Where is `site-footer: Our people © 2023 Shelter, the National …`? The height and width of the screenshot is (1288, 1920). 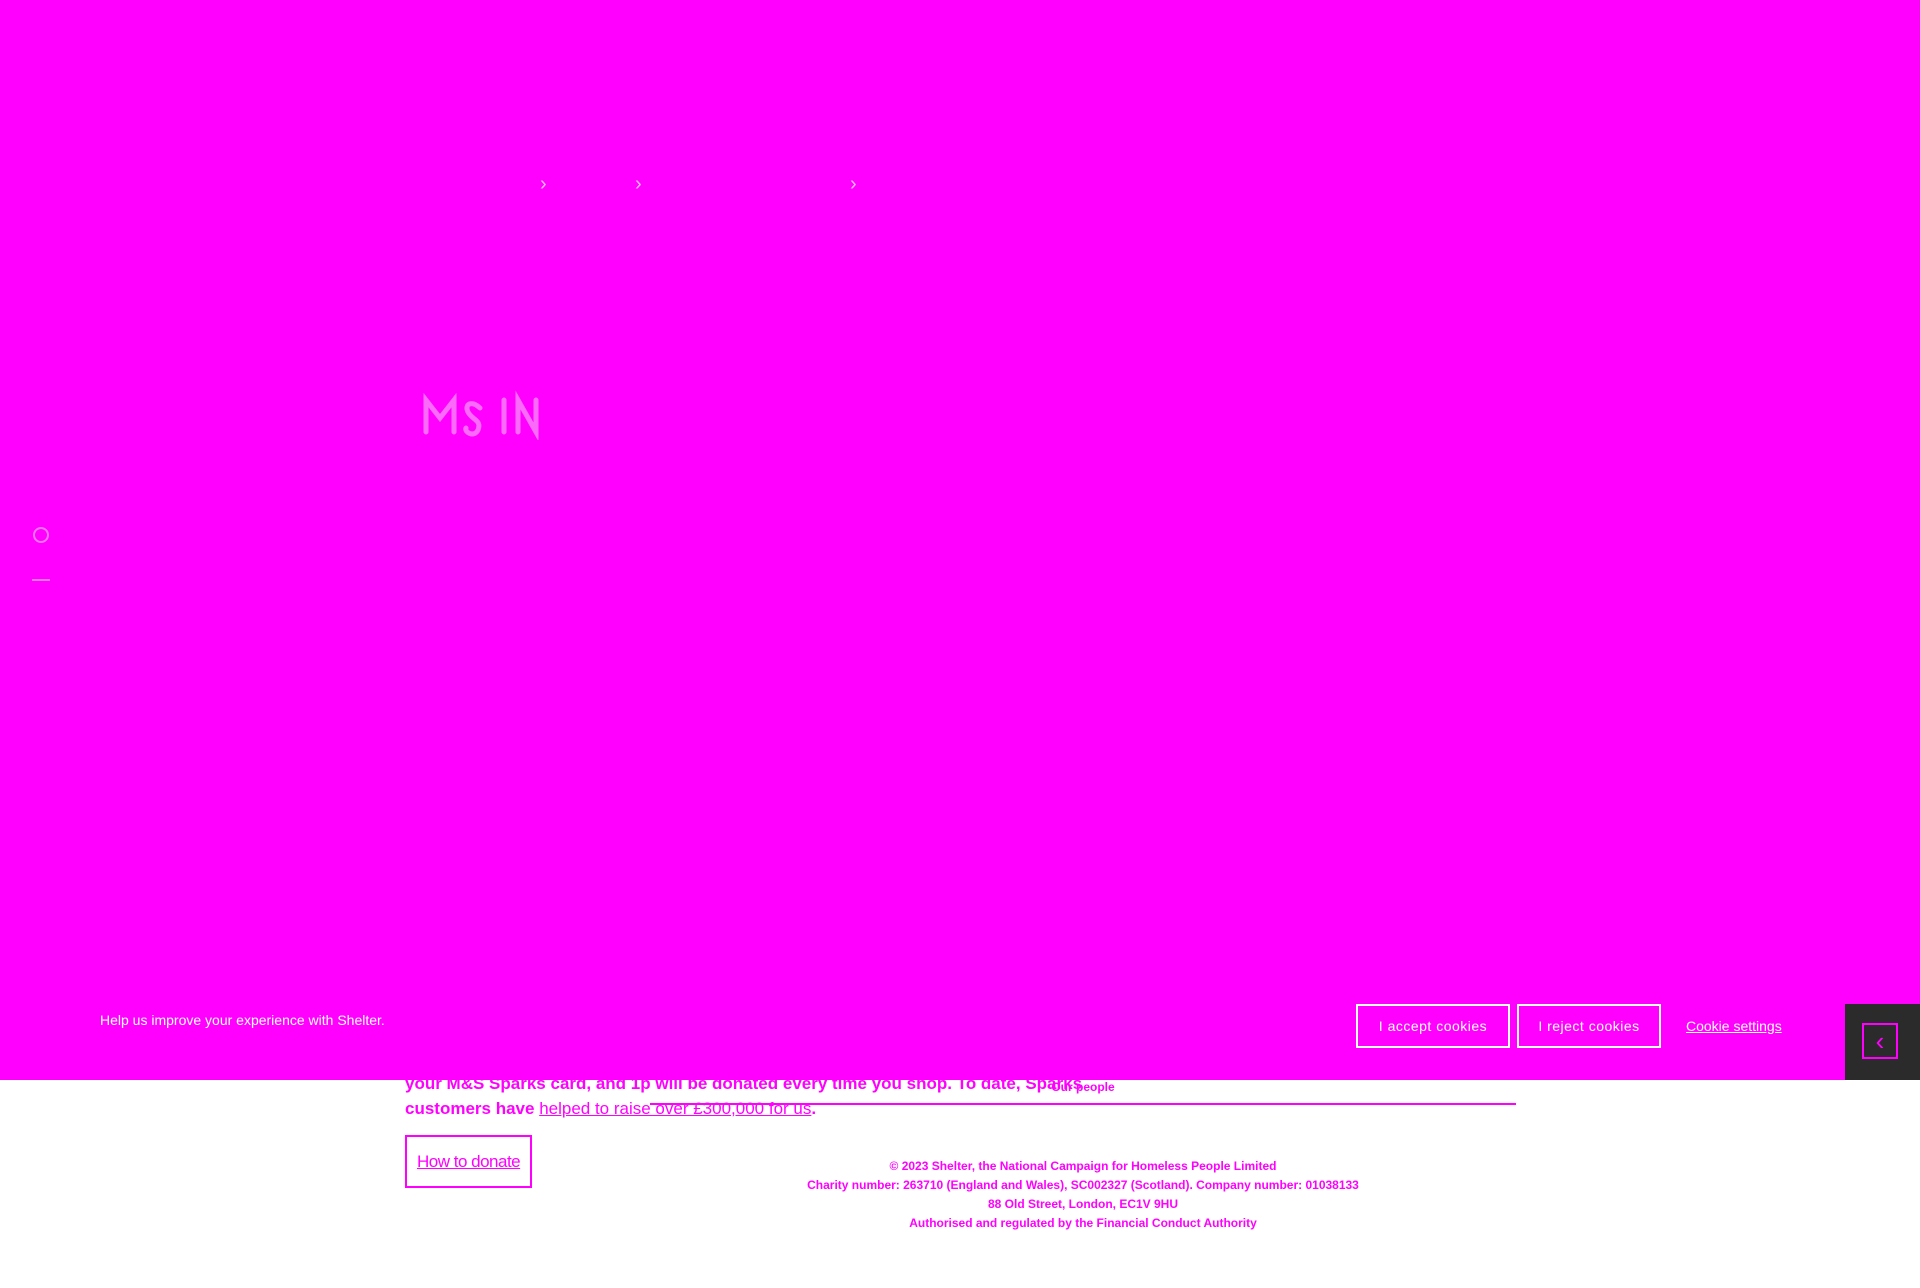
site-footer: Our people © 2023 Shelter, the National … is located at coordinates (1083, 1155).